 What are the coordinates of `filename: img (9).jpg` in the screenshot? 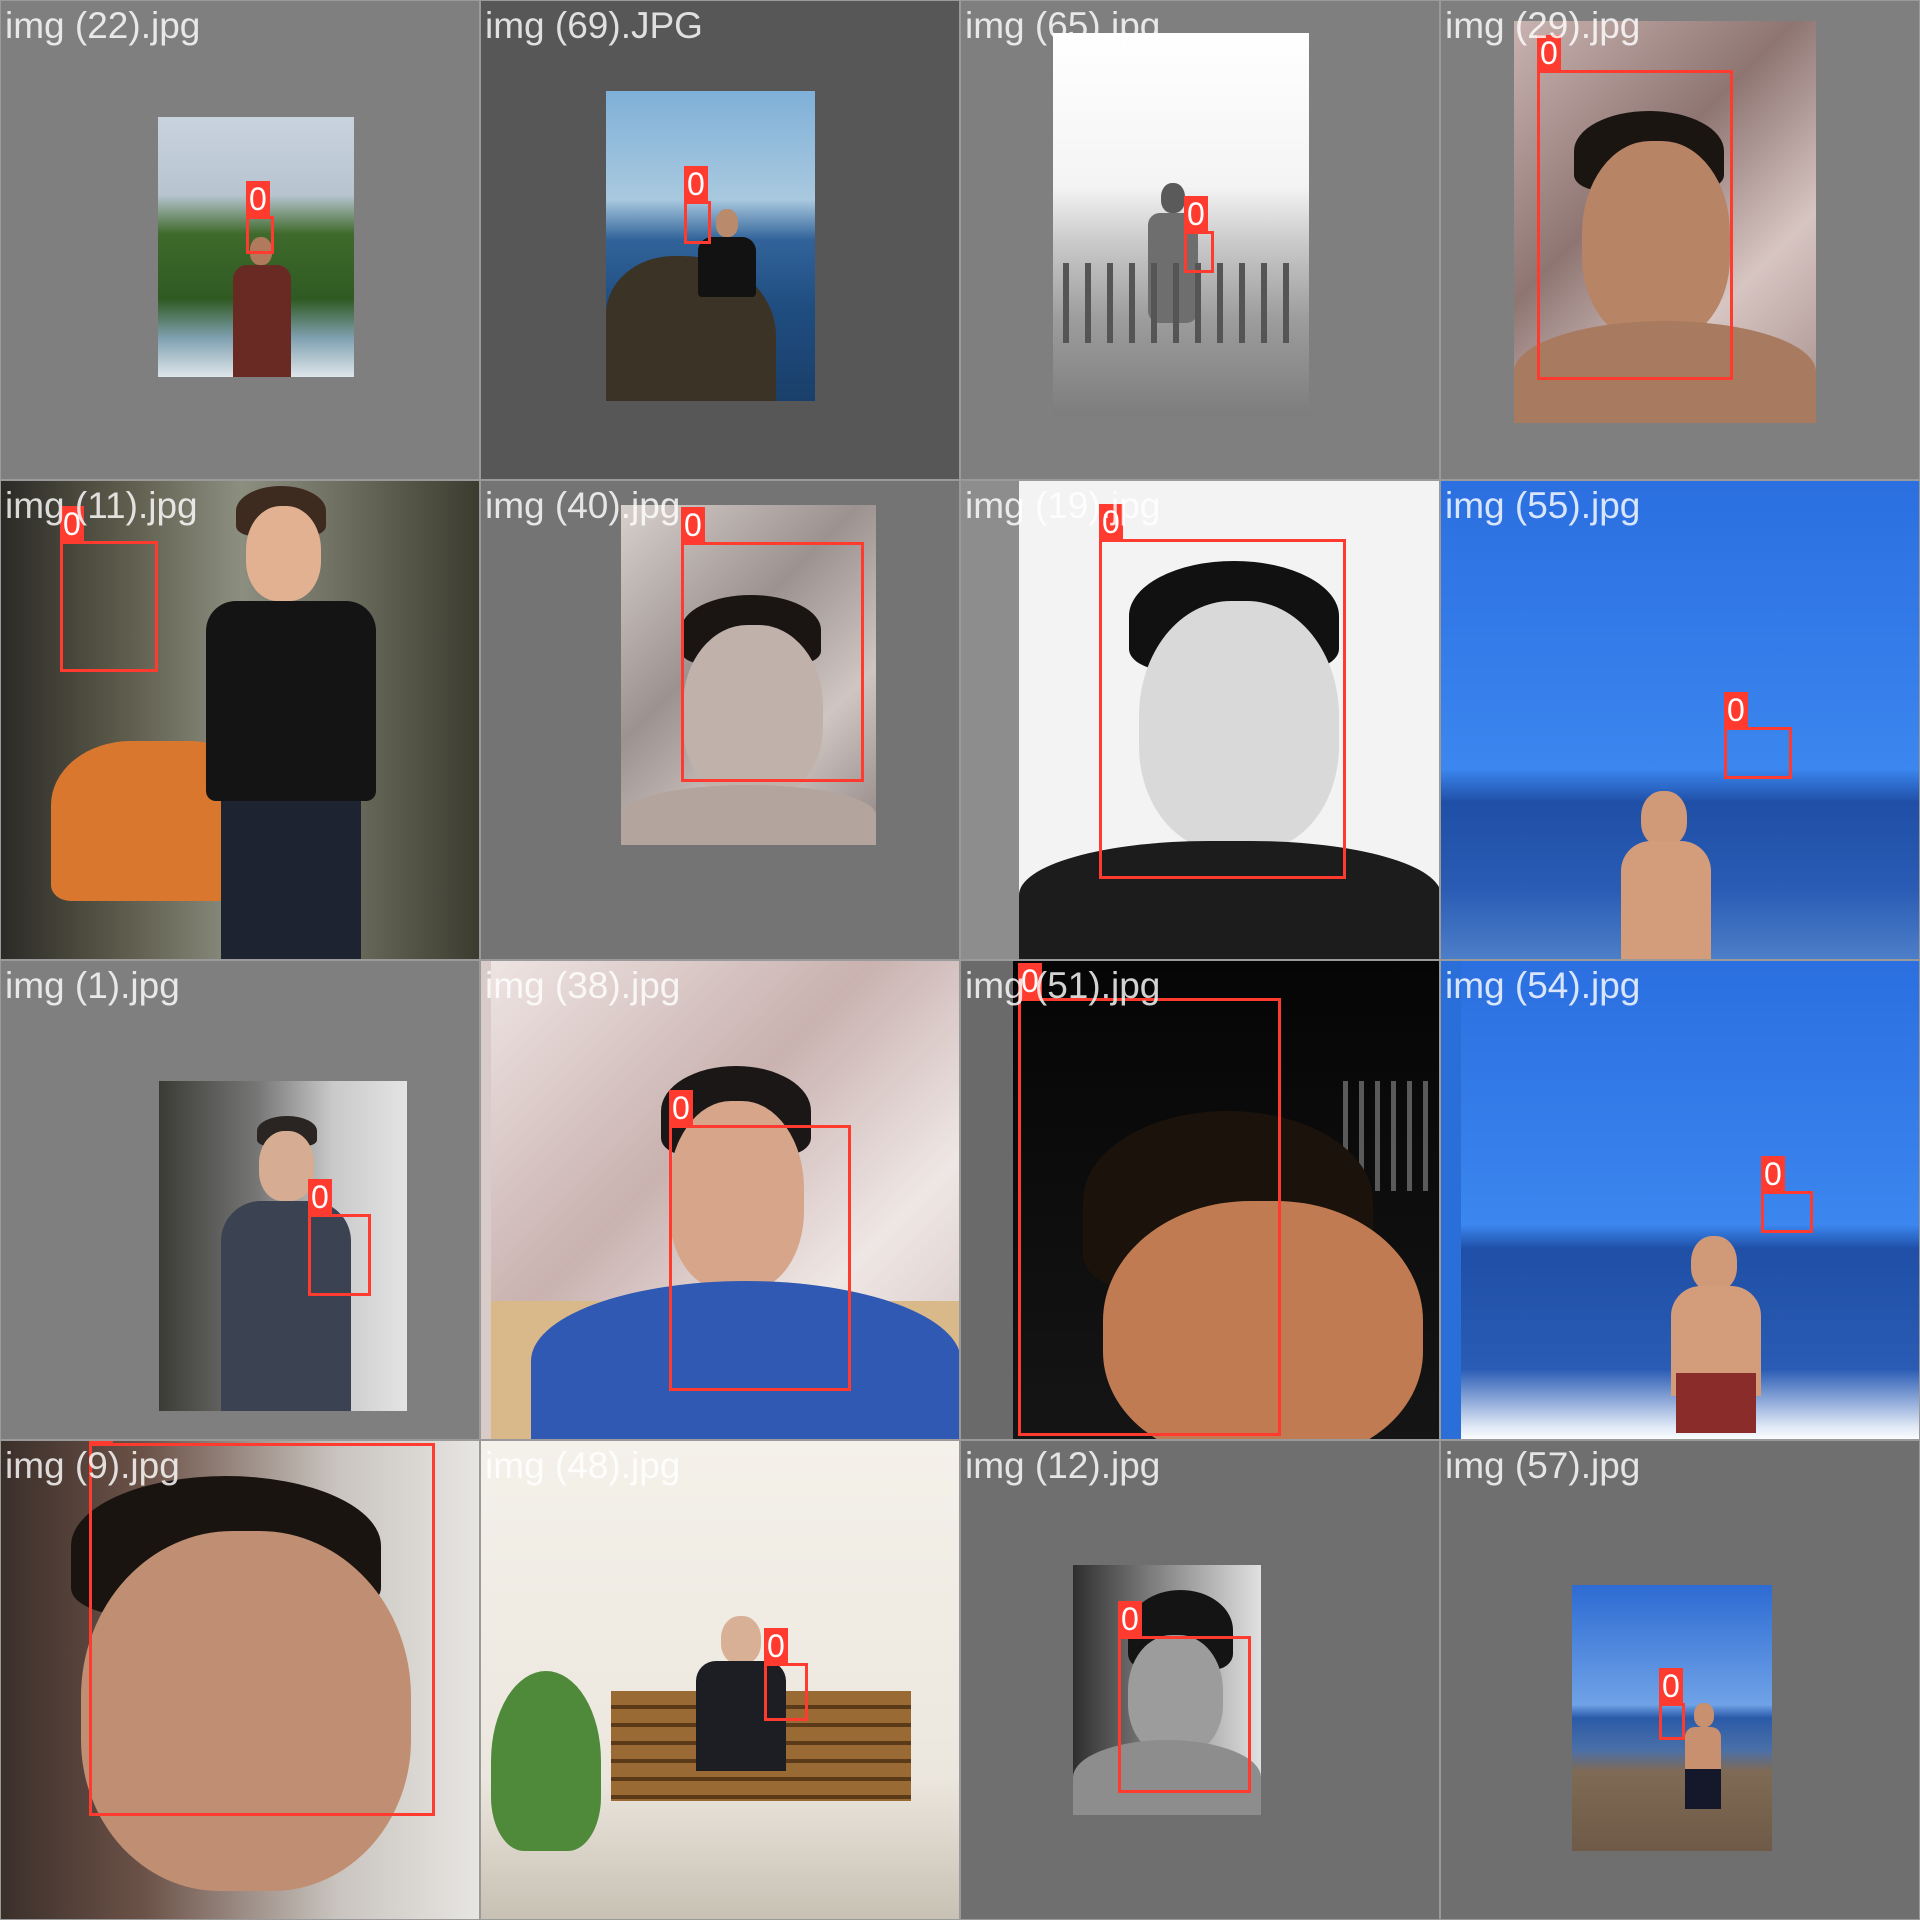 It's located at (92, 1465).